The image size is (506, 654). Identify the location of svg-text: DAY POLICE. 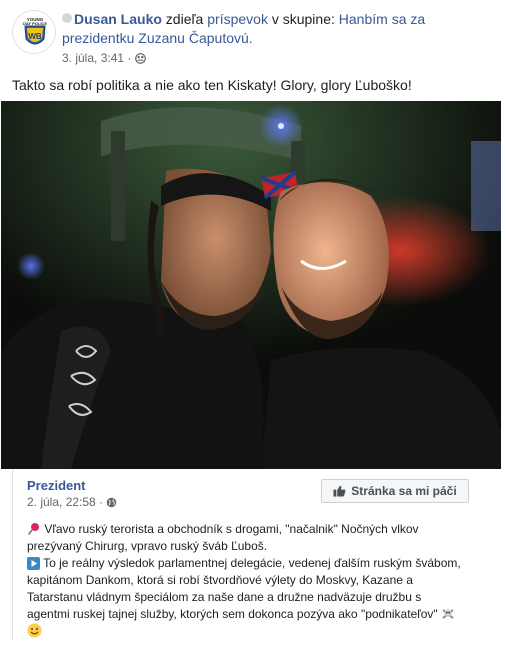
(35, 23).